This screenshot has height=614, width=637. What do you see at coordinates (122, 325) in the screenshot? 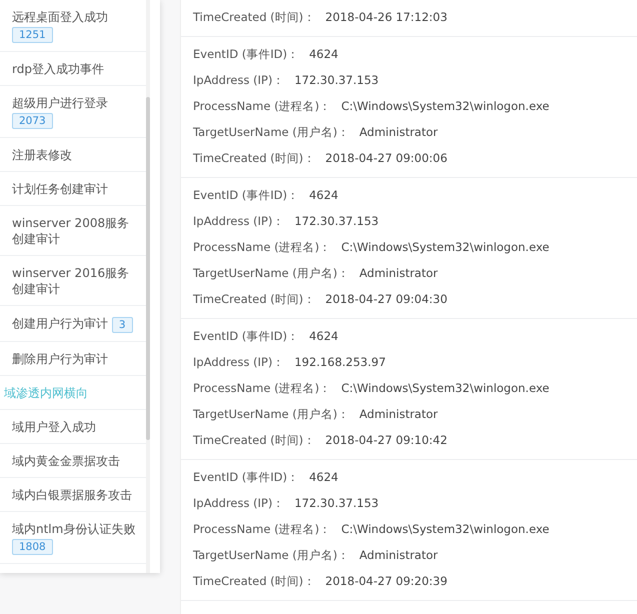
I see `count-badge: 3` at bounding box center [122, 325].